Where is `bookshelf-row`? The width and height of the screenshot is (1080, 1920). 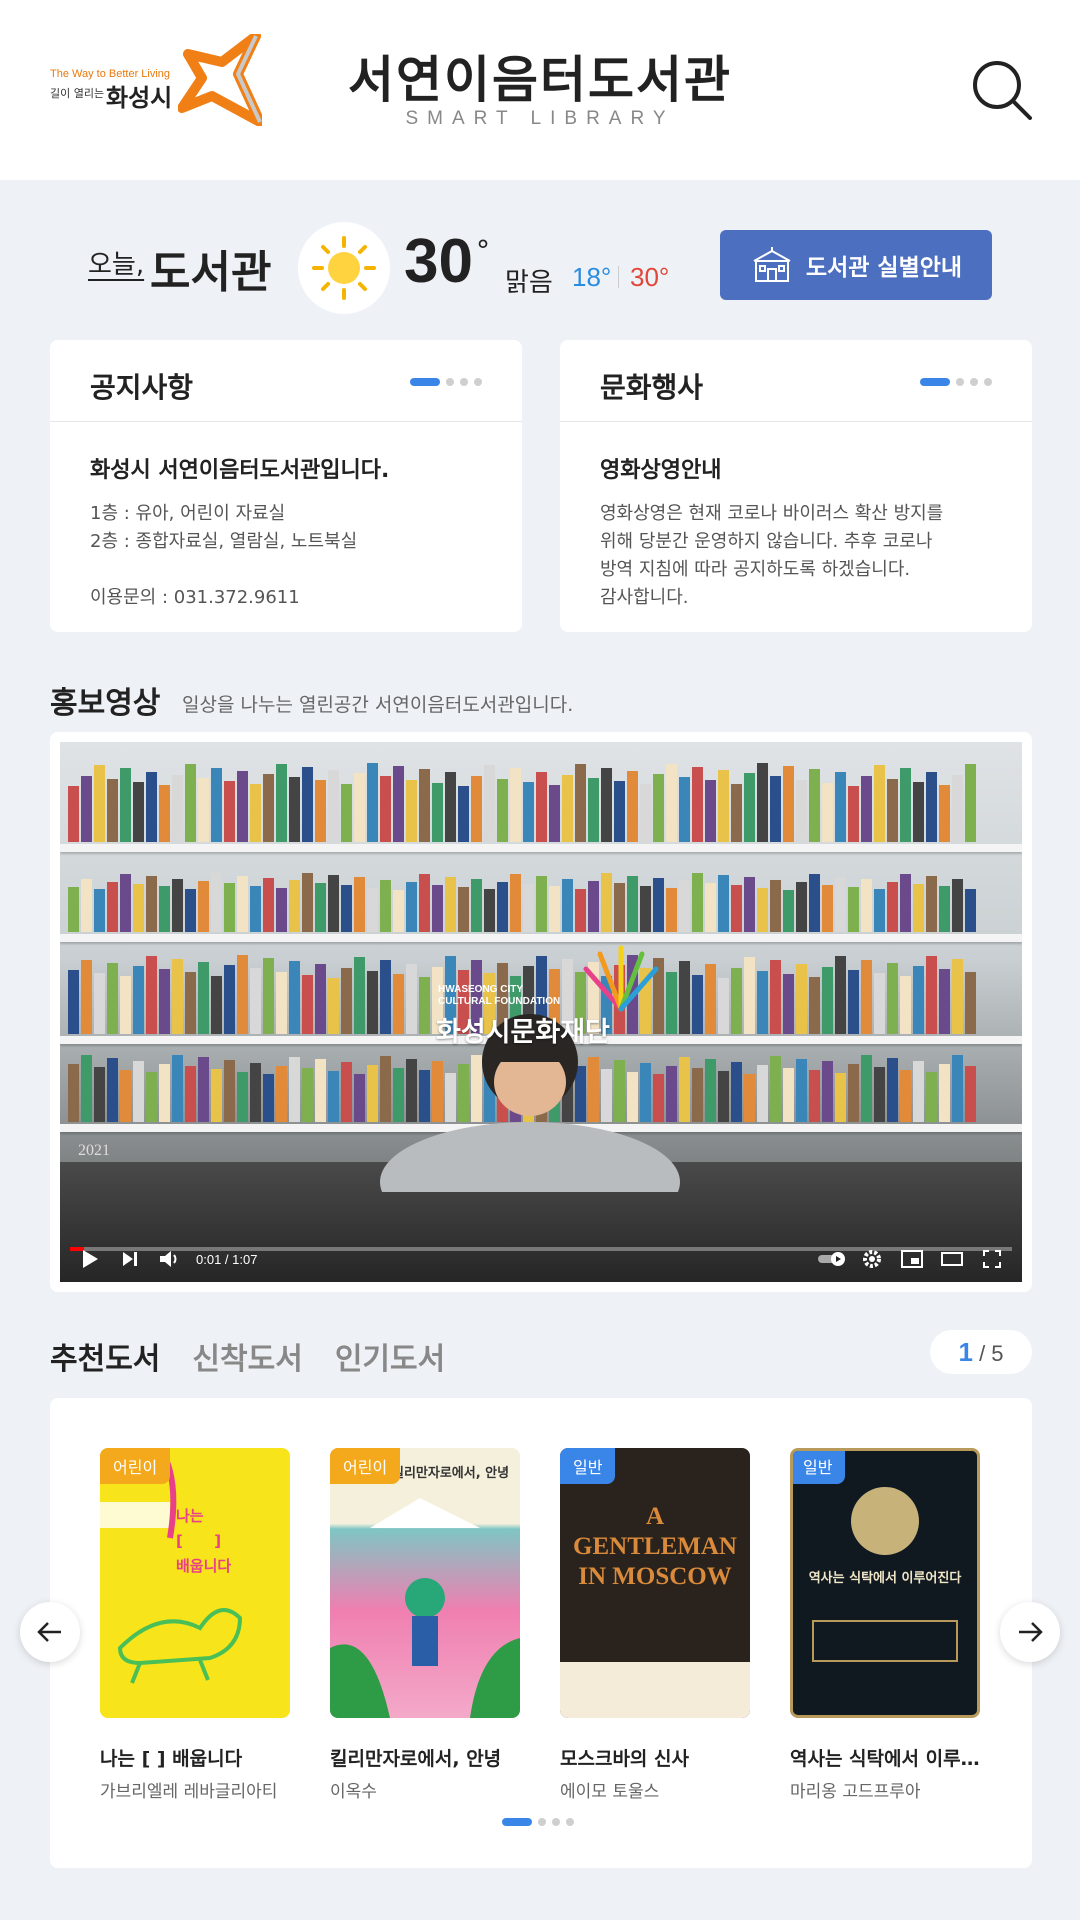 bookshelf-row is located at coordinates (541, 802).